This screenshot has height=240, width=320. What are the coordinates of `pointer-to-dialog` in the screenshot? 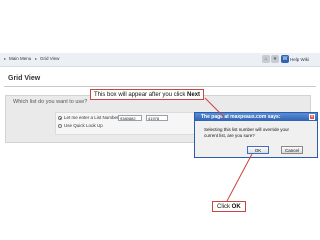 It's located at (214, 107).